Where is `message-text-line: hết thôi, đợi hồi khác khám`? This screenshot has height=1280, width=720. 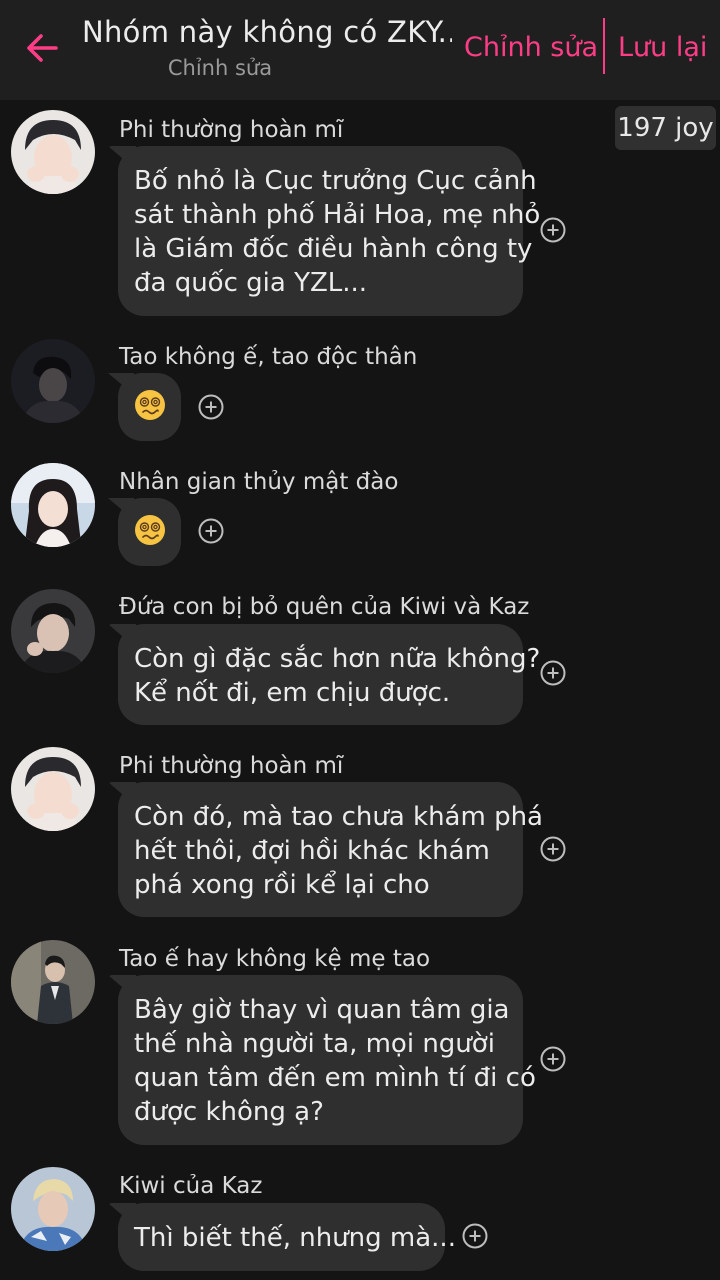
message-text-line: hết thôi, đợi hồi khác khám is located at coordinates (312, 851).